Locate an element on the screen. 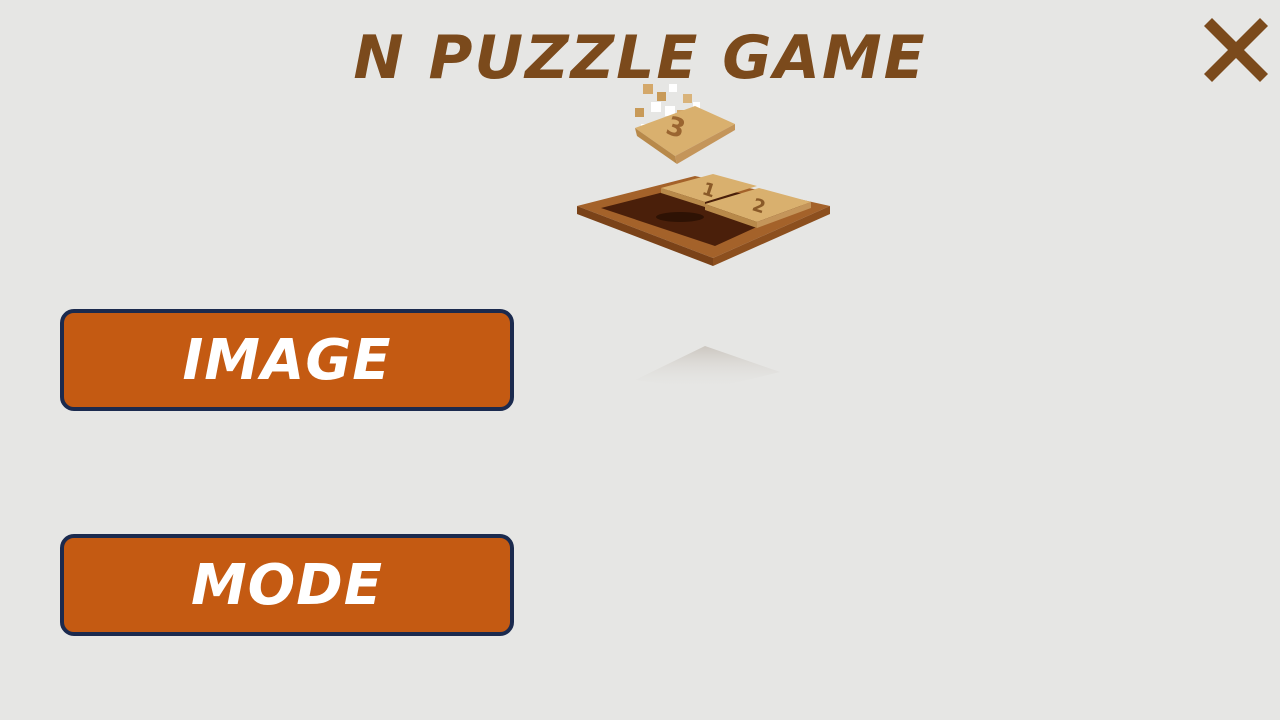 This screenshot has height=720, width=1280. mode-button: MODE is located at coordinates (287, 585).